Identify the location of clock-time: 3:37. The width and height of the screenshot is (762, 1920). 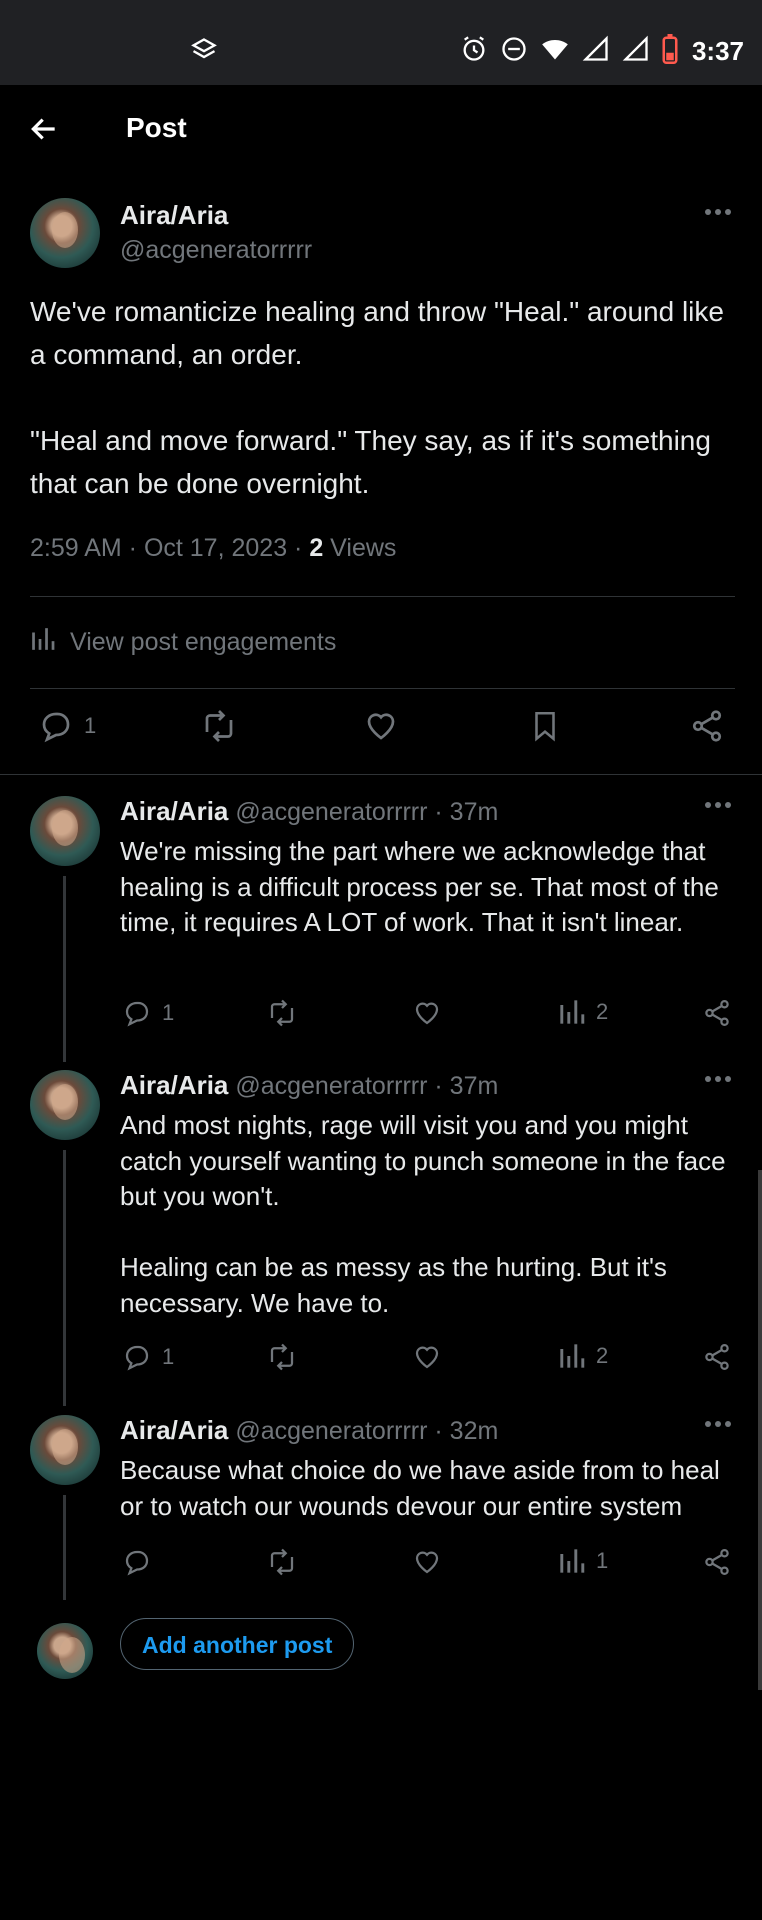
(717, 51).